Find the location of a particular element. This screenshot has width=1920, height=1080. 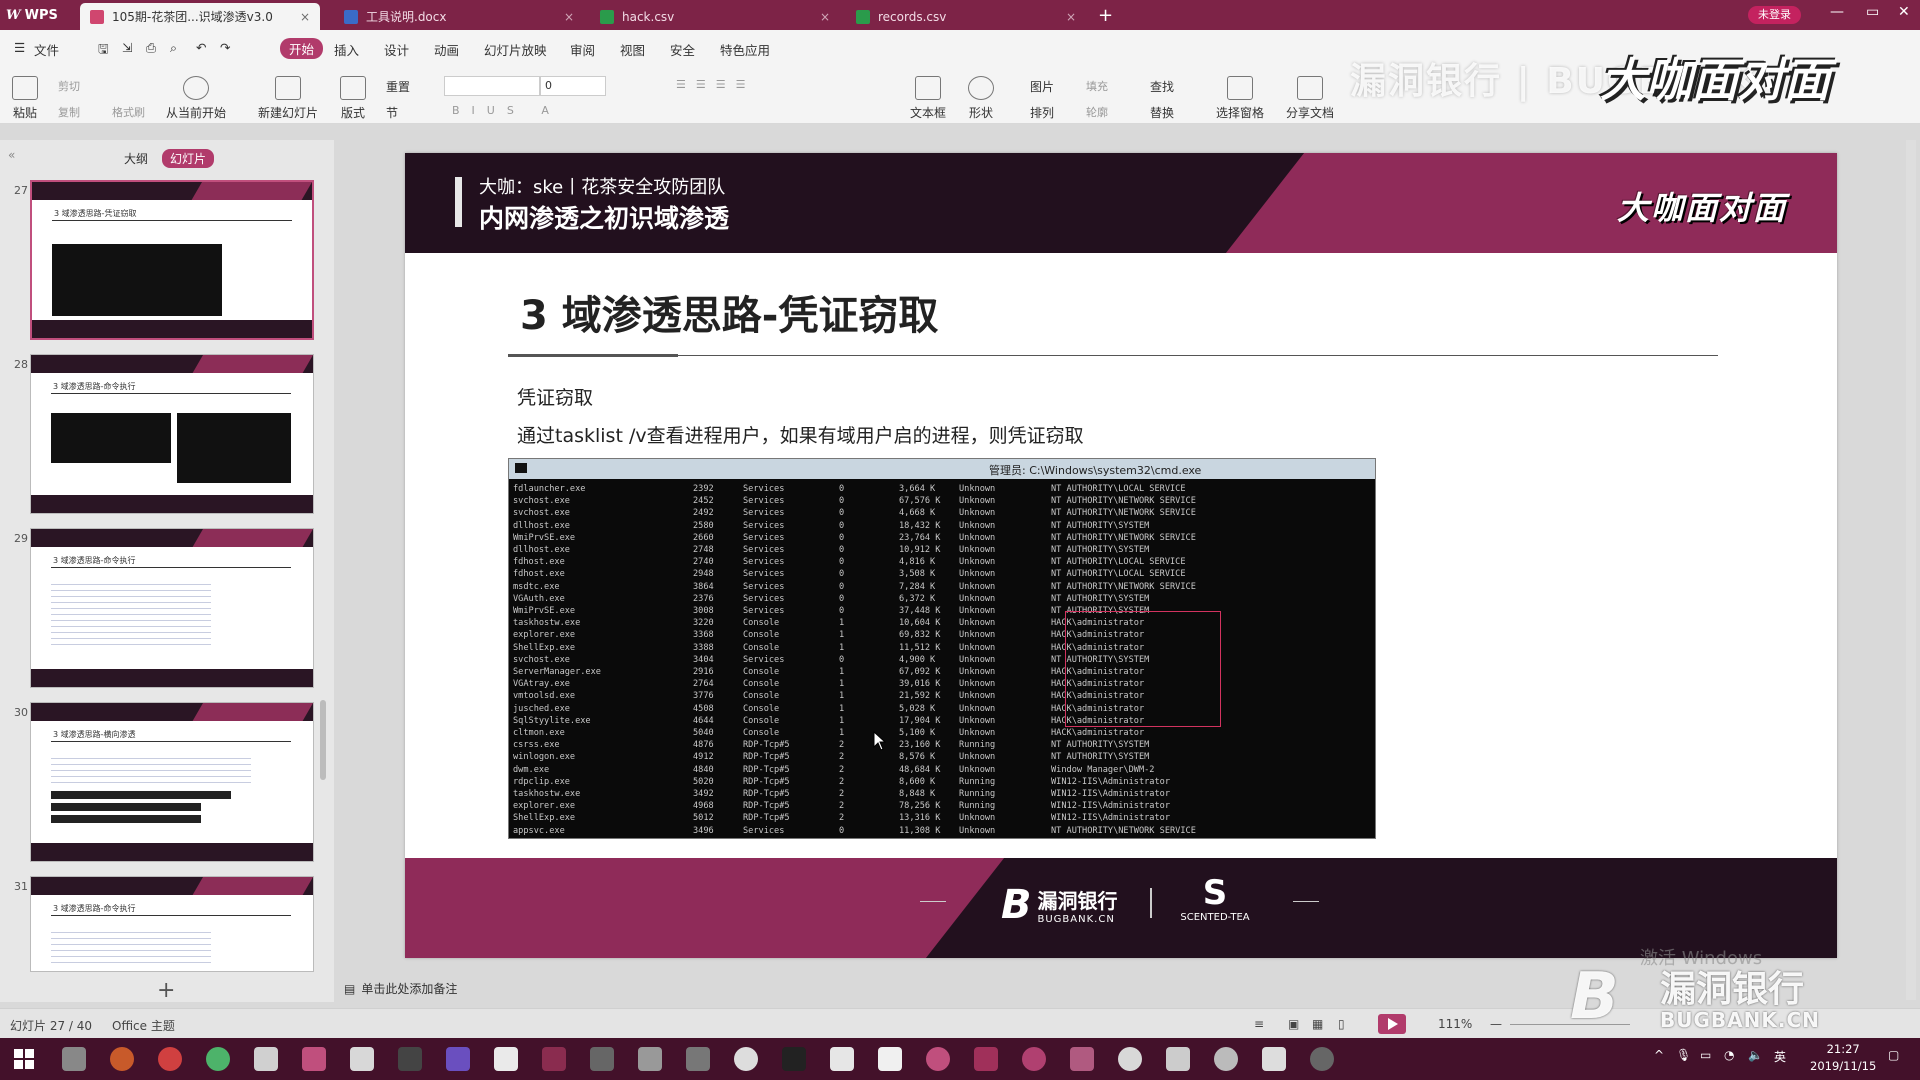

slide-thumbnail-27: 3 域渗透思路-凭证窃取 is located at coordinates (172, 260).